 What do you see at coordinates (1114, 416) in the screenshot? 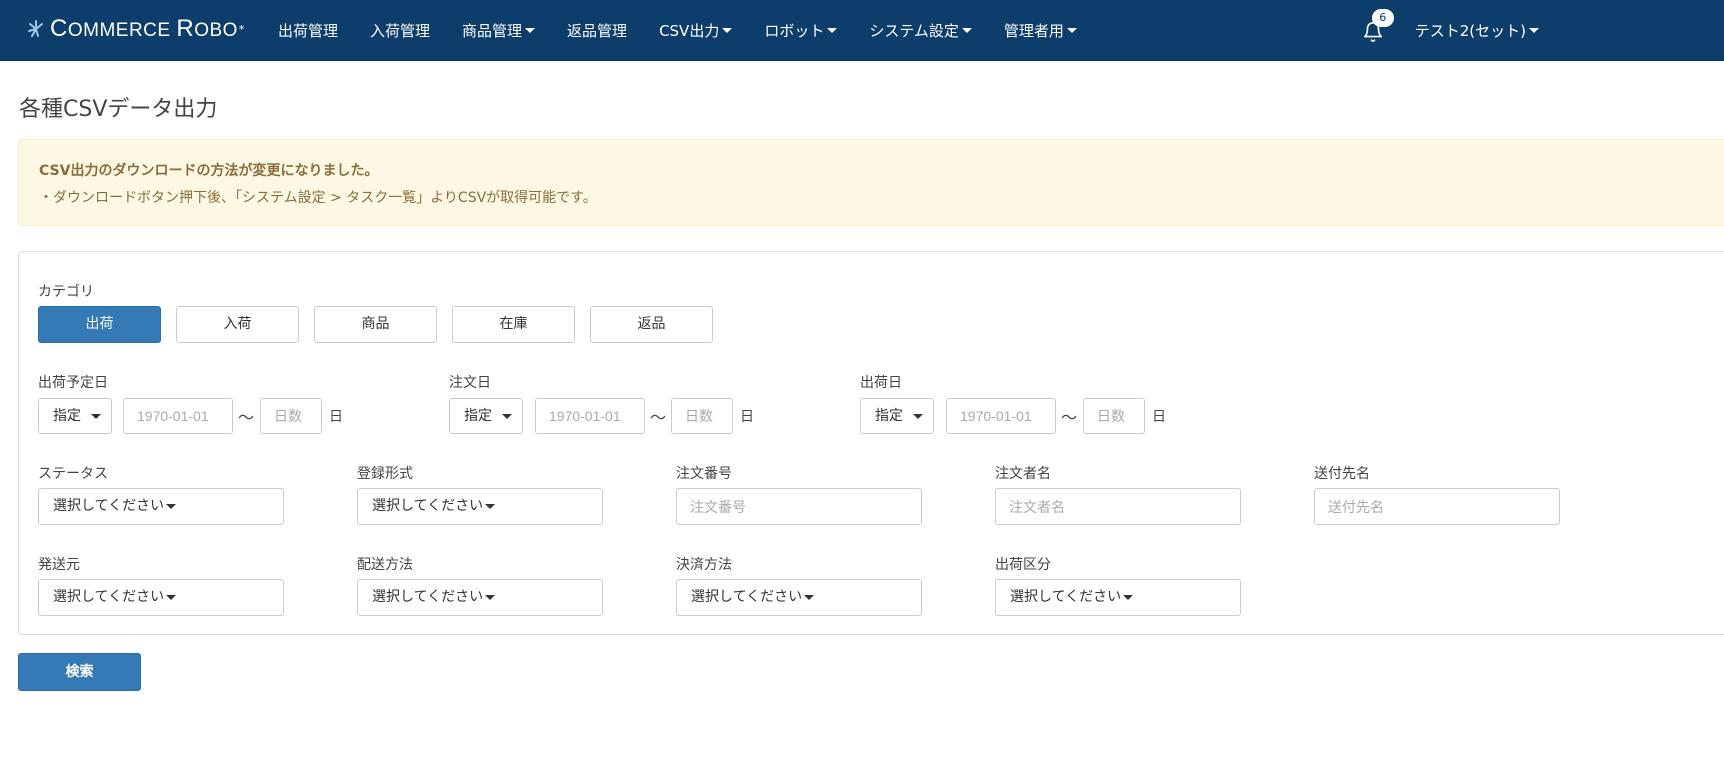
I see `ship-days-input` at bounding box center [1114, 416].